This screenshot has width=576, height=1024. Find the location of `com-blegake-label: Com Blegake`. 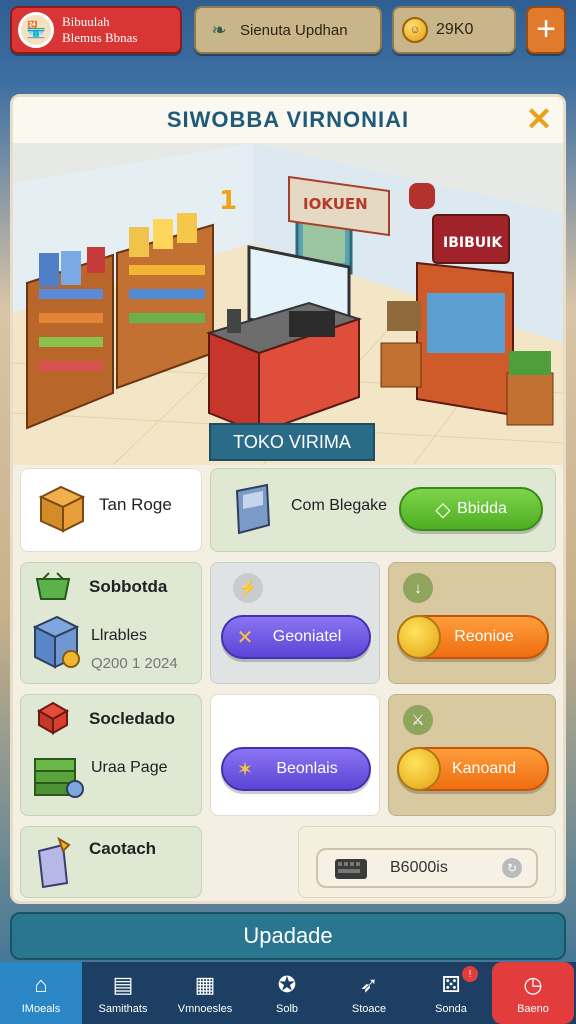

com-blegake-label: Com Blegake is located at coordinates (339, 505).